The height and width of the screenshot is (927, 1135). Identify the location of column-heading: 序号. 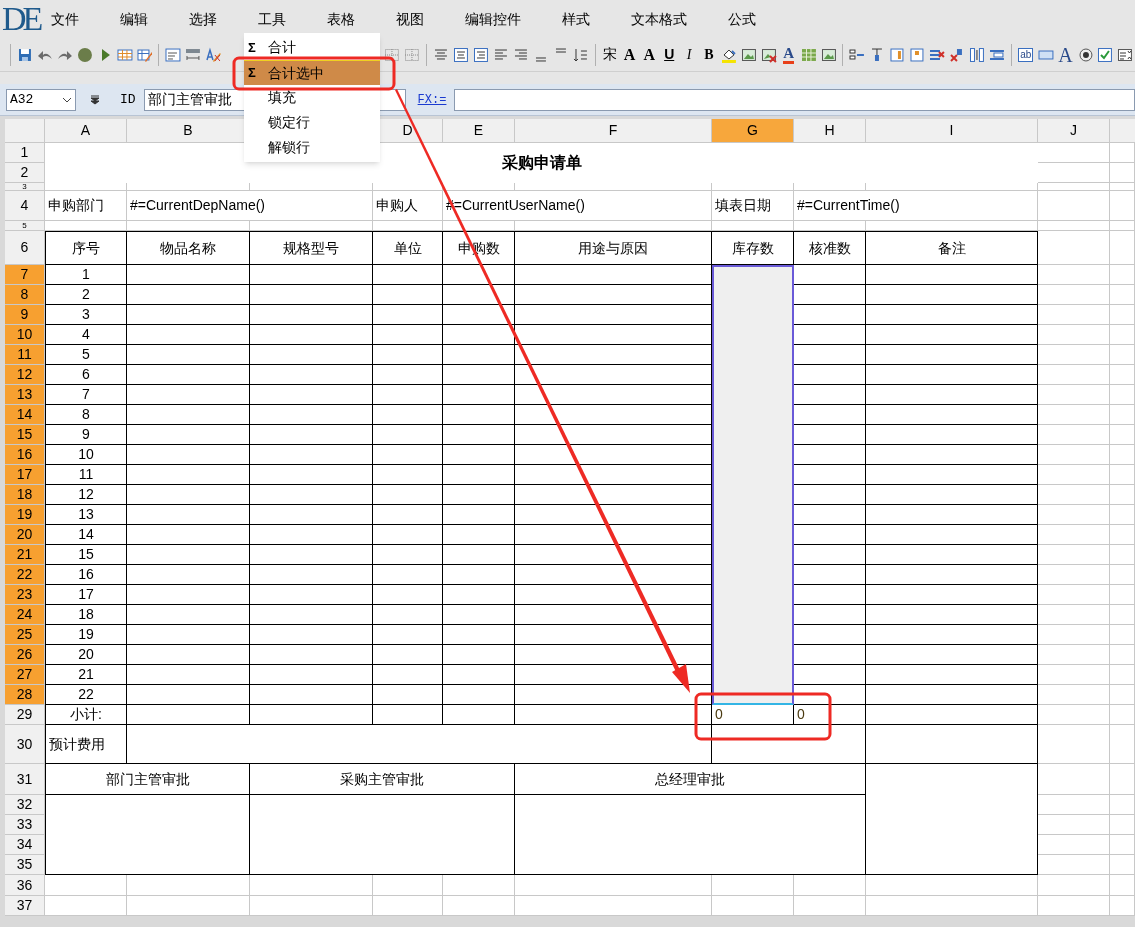
(86, 248).